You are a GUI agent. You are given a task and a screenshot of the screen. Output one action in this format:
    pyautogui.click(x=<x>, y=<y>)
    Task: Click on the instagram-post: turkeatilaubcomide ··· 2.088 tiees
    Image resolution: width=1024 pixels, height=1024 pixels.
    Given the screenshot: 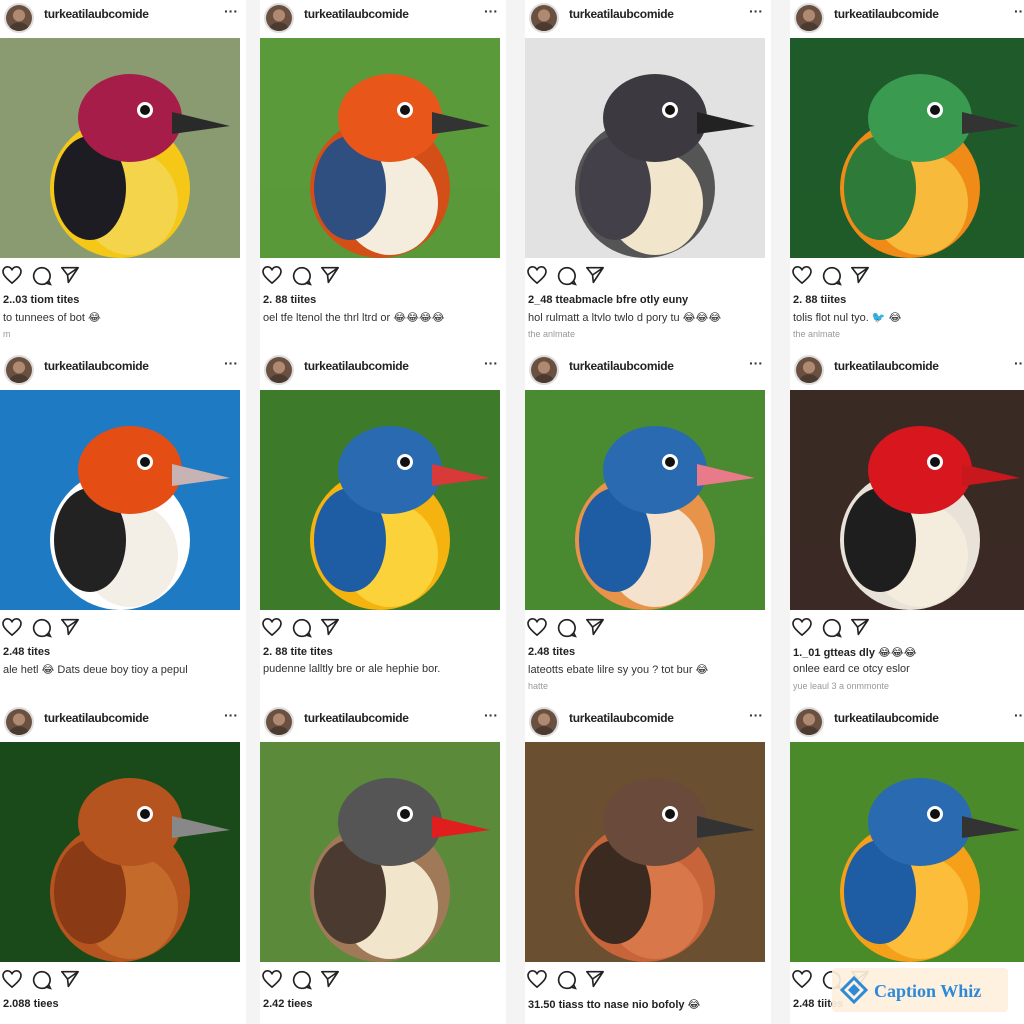 What is the action you would take?
    pyautogui.click(x=123, y=864)
    